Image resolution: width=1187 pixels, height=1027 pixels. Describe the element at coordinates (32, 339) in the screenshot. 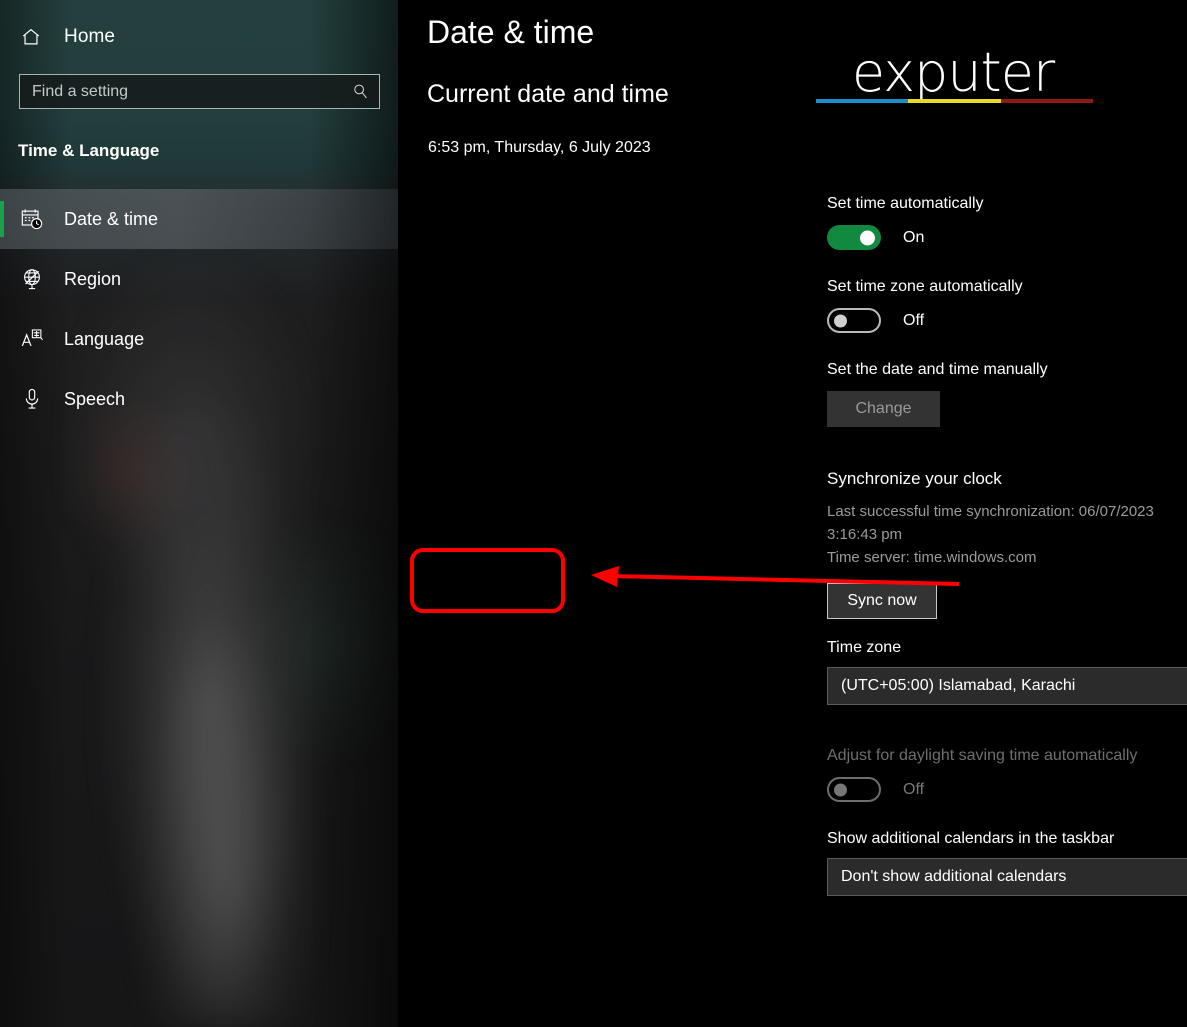

I see `language-icon` at that location.